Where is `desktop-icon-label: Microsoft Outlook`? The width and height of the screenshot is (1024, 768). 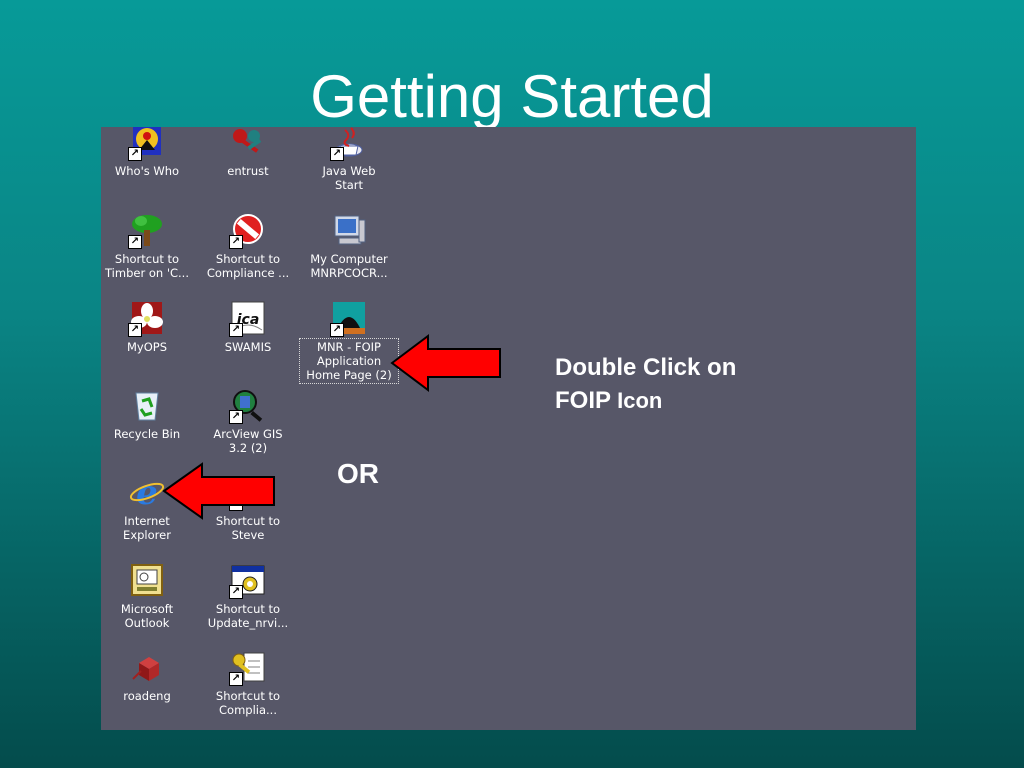
desktop-icon-label: Microsoft Outlook is located at coordinates (147, 616).